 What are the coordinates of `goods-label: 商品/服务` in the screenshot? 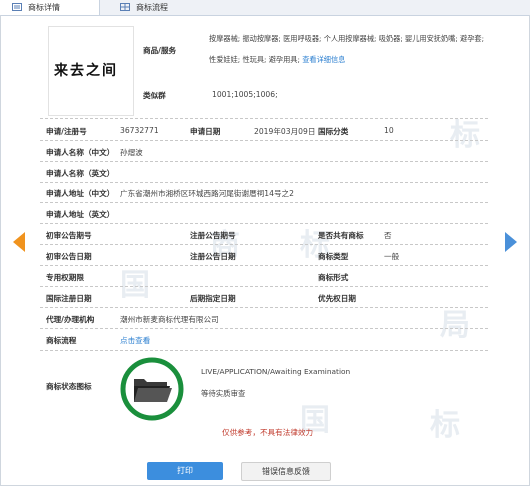 It's located at (160, 50).